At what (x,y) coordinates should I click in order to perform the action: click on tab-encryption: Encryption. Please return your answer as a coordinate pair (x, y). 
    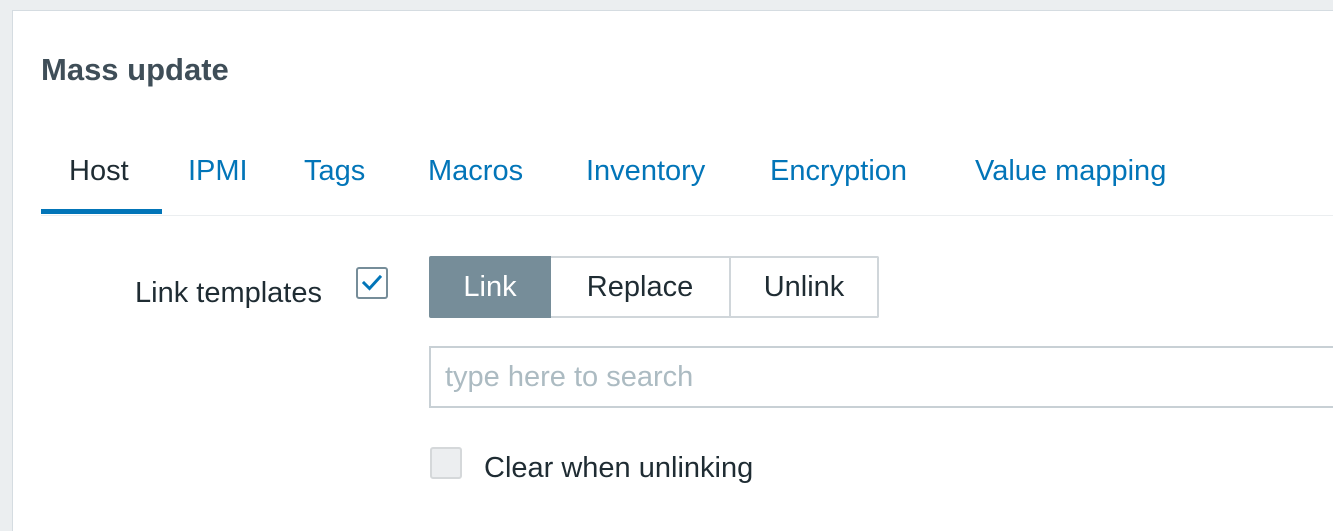
    Looking at the image, I should click on (838, 171).